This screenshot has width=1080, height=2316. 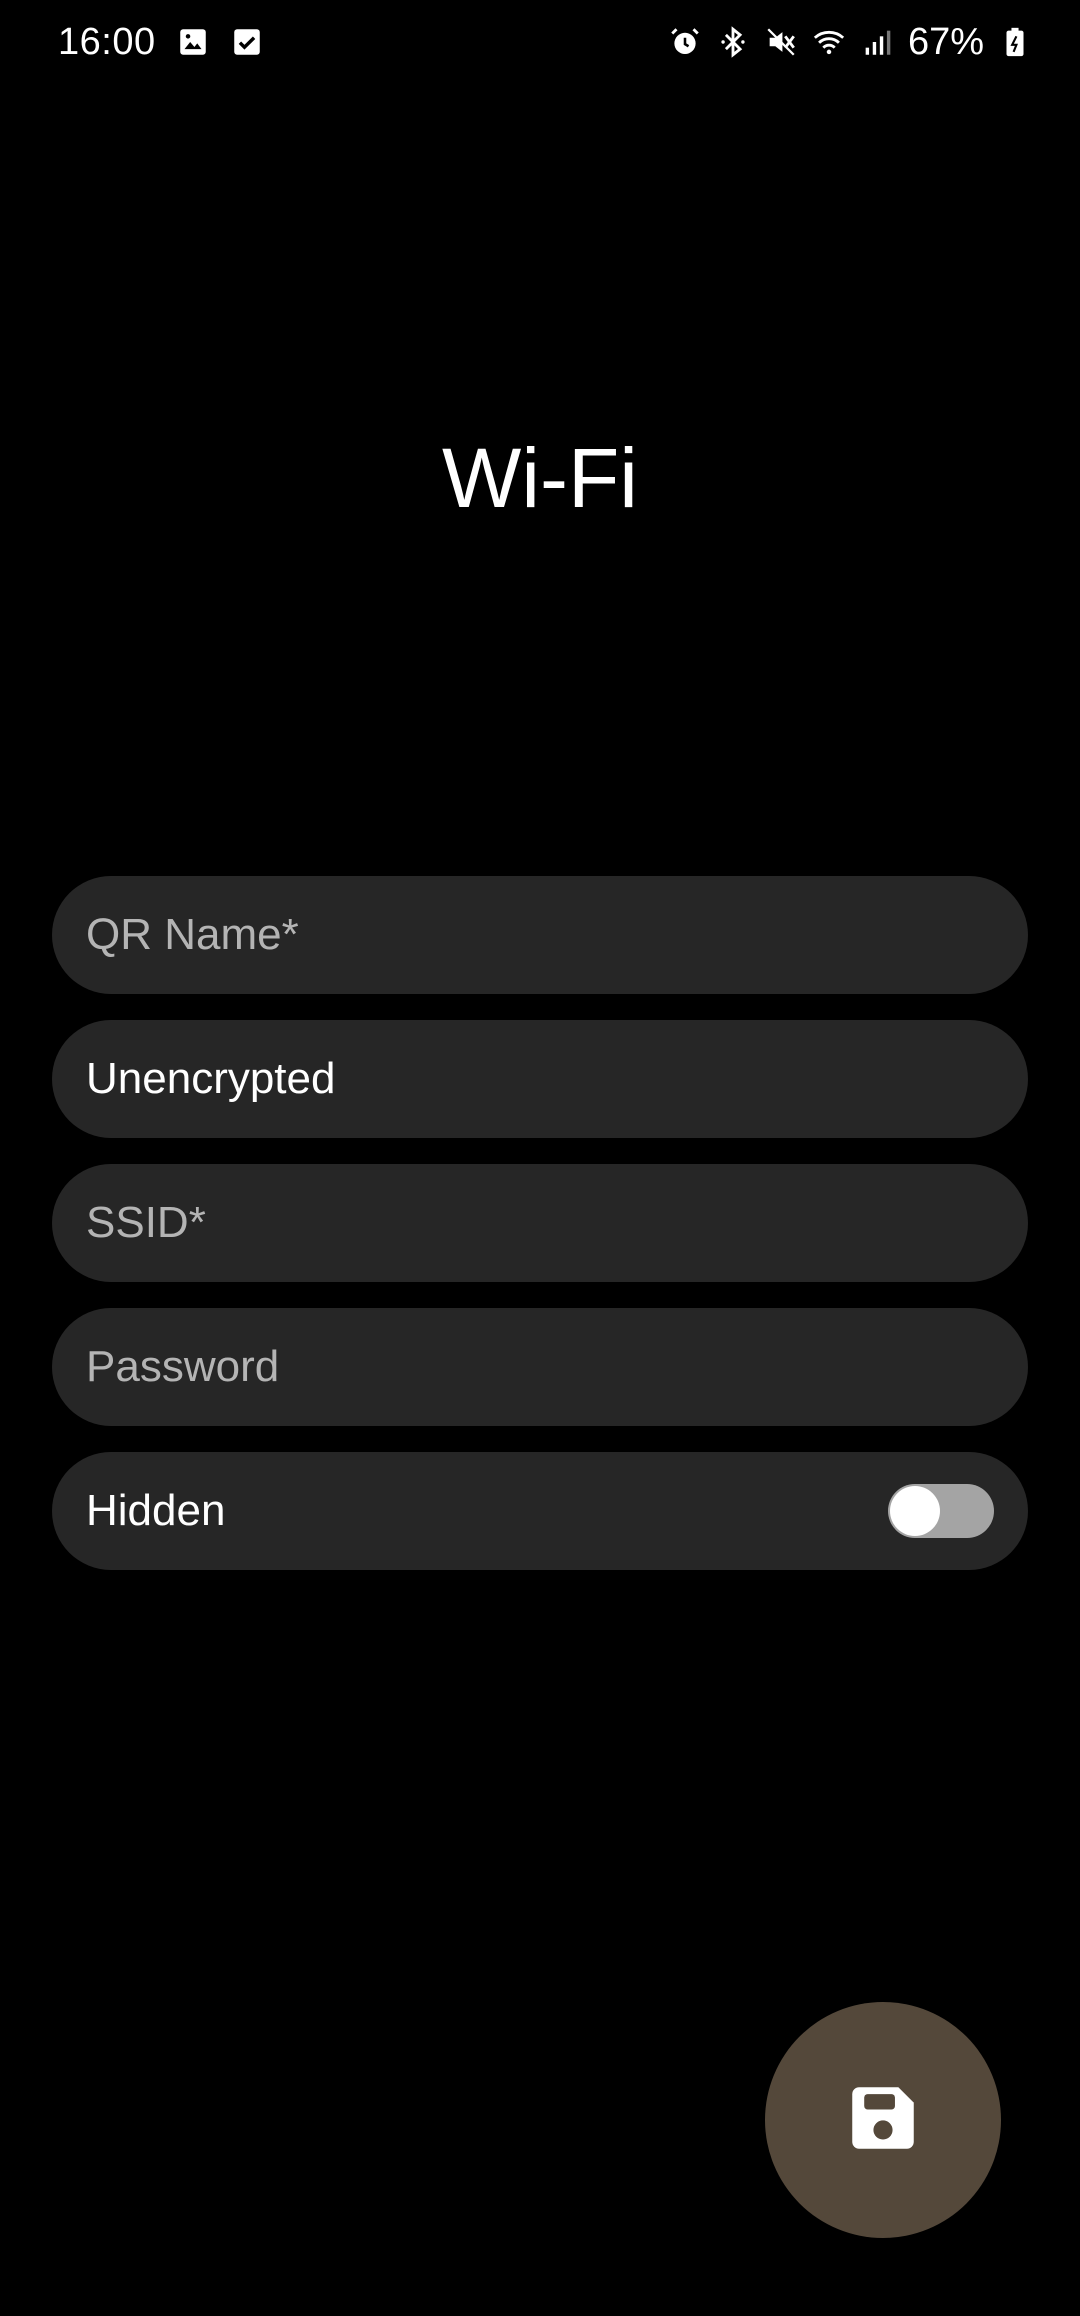 What do you see at coordinates (192, 934) in the screenshot?
I see `qr-name-placeholder: QR Name*` at bounding box center [192, 934].